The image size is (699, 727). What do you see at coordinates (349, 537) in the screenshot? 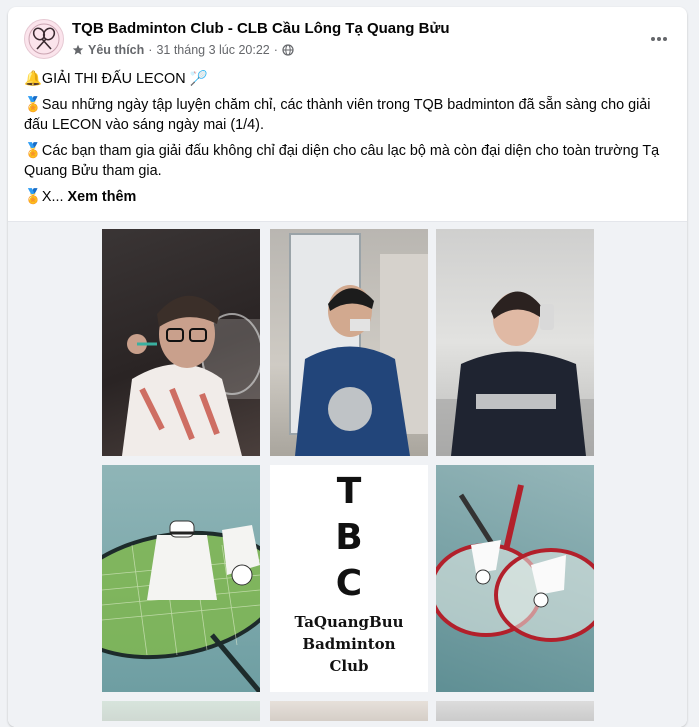
I see `logo-letter-b: B` at bounding box center [349, 537].